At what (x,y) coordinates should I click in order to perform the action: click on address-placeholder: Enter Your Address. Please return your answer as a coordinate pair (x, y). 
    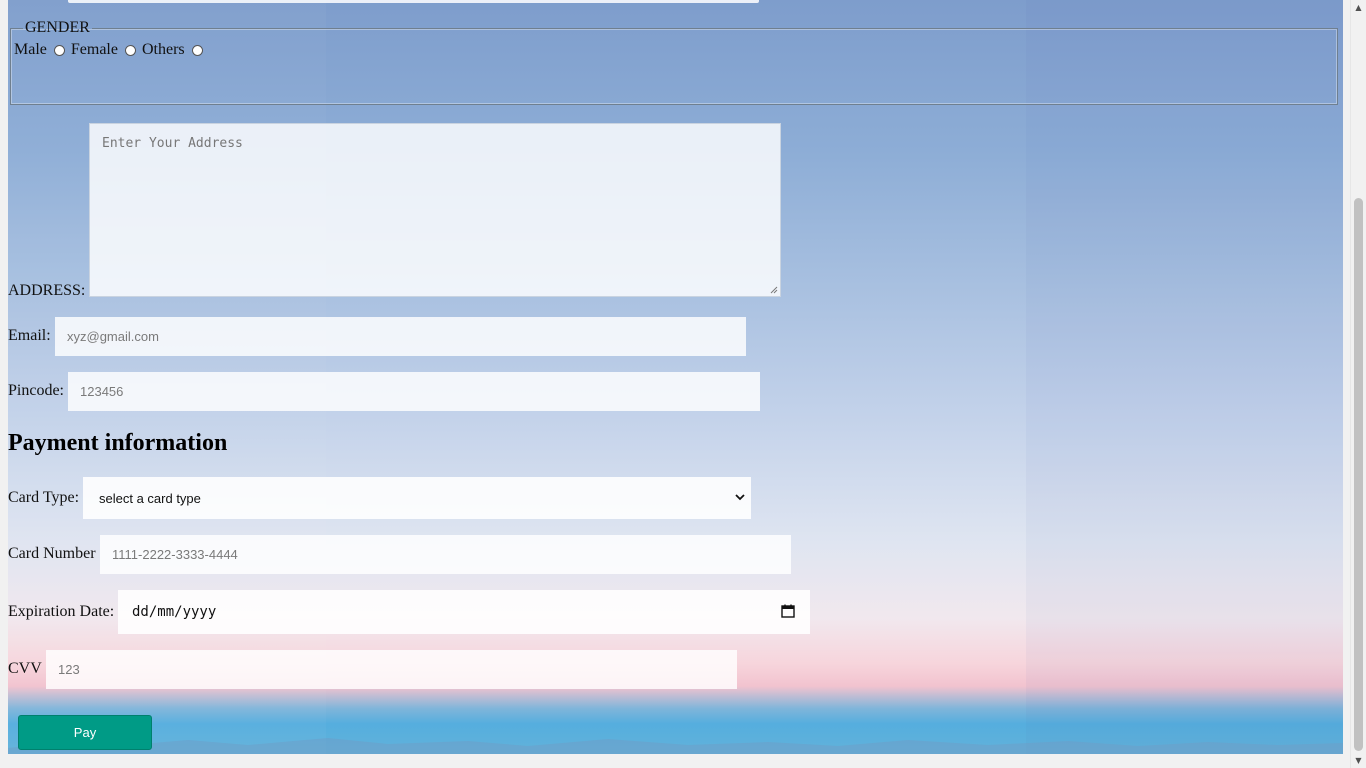
    Looking at the image, I should click on (172, 143).